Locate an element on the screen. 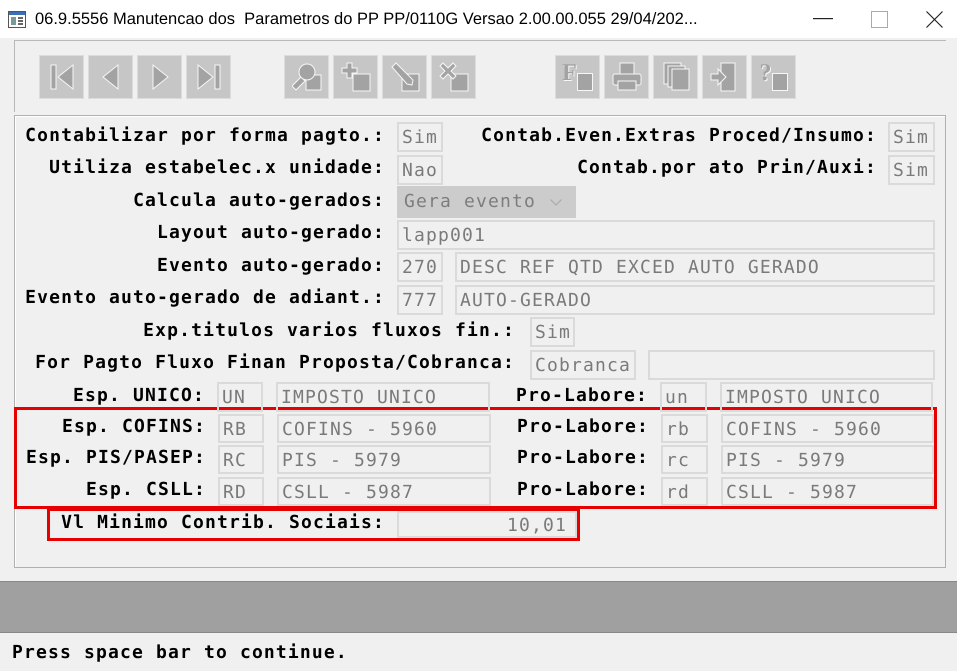  field-label: Utiliza estabelec.x unidade: is located at coordinates (216, 168).